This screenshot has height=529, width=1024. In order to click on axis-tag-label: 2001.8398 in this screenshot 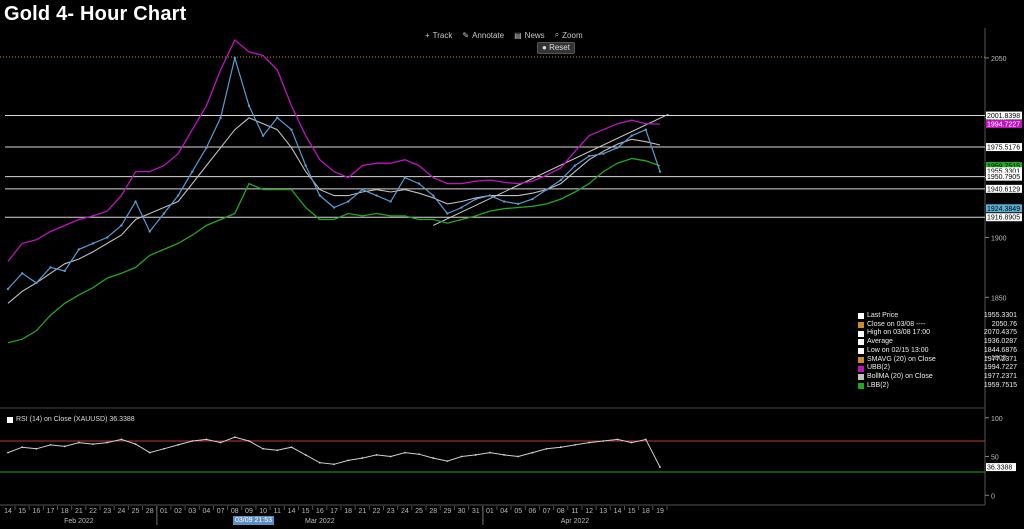, I will do `click(1003, 116)`.